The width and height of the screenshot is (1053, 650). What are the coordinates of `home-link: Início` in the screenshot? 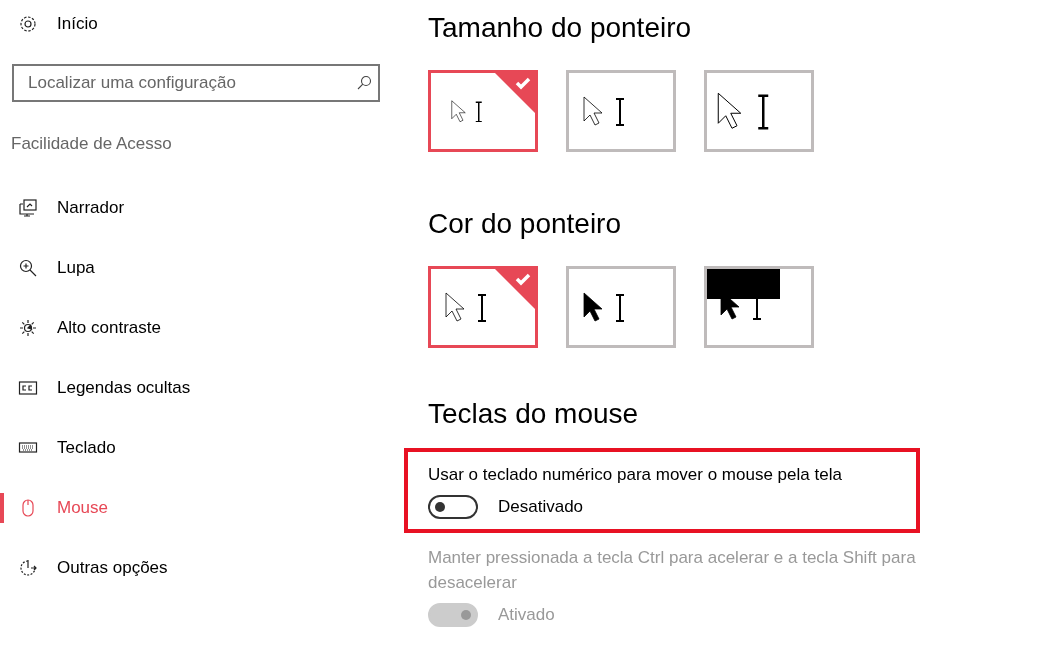 It's located at (77, 24).